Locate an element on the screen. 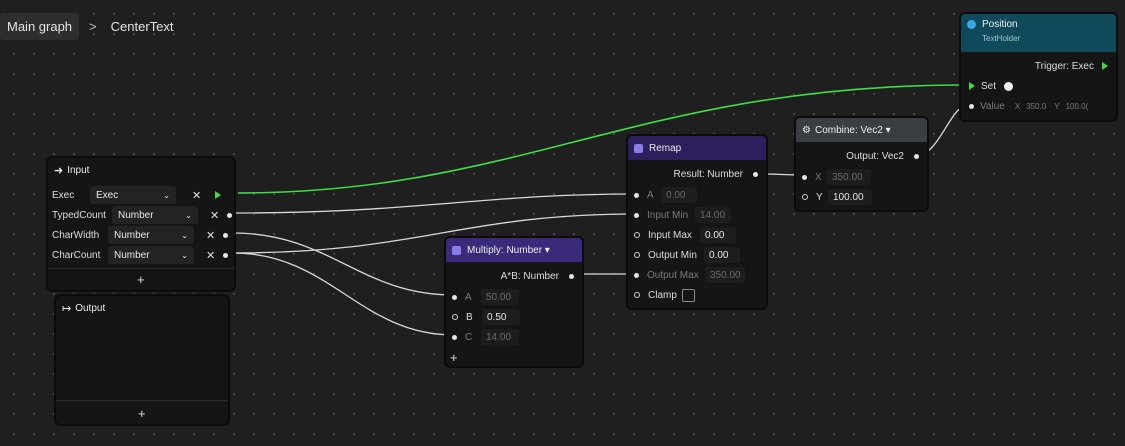 This screenshot has height=446, width=1125. combine-node-title: Combine: Vec2 ▾ is located at coordinates (852, 130).